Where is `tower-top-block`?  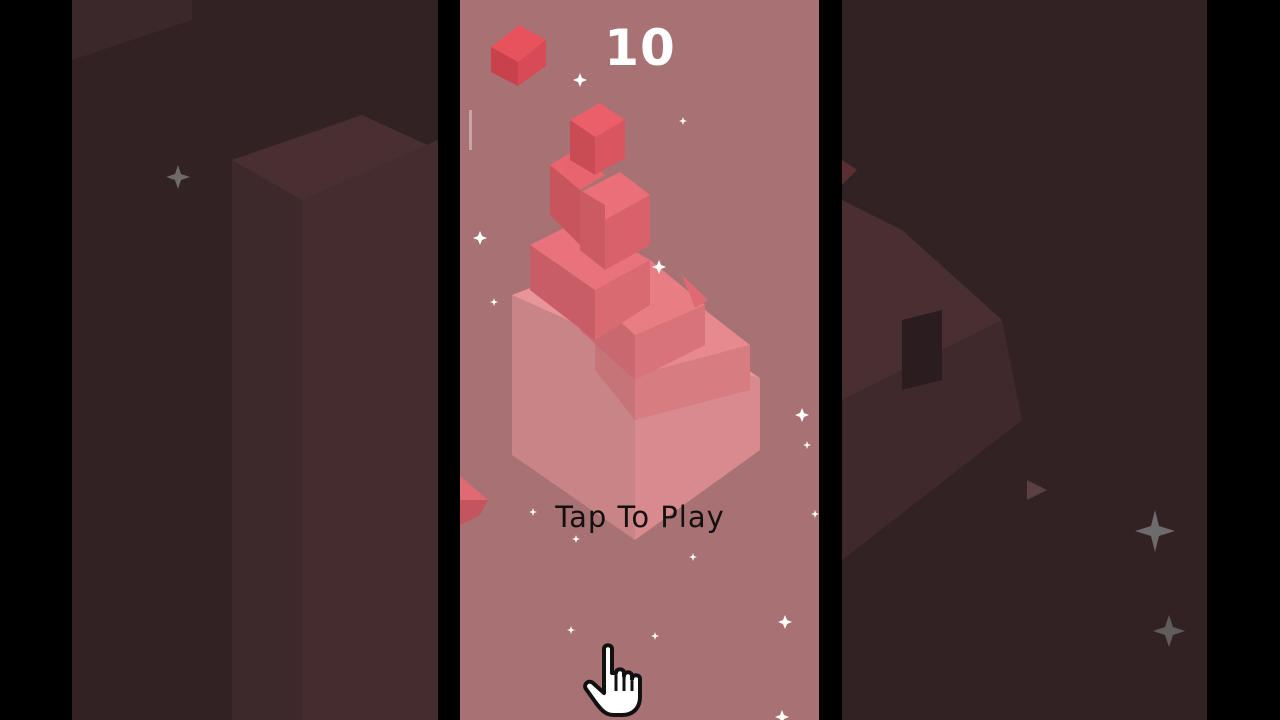 tower-top-block is located at coordinates (597, 139).